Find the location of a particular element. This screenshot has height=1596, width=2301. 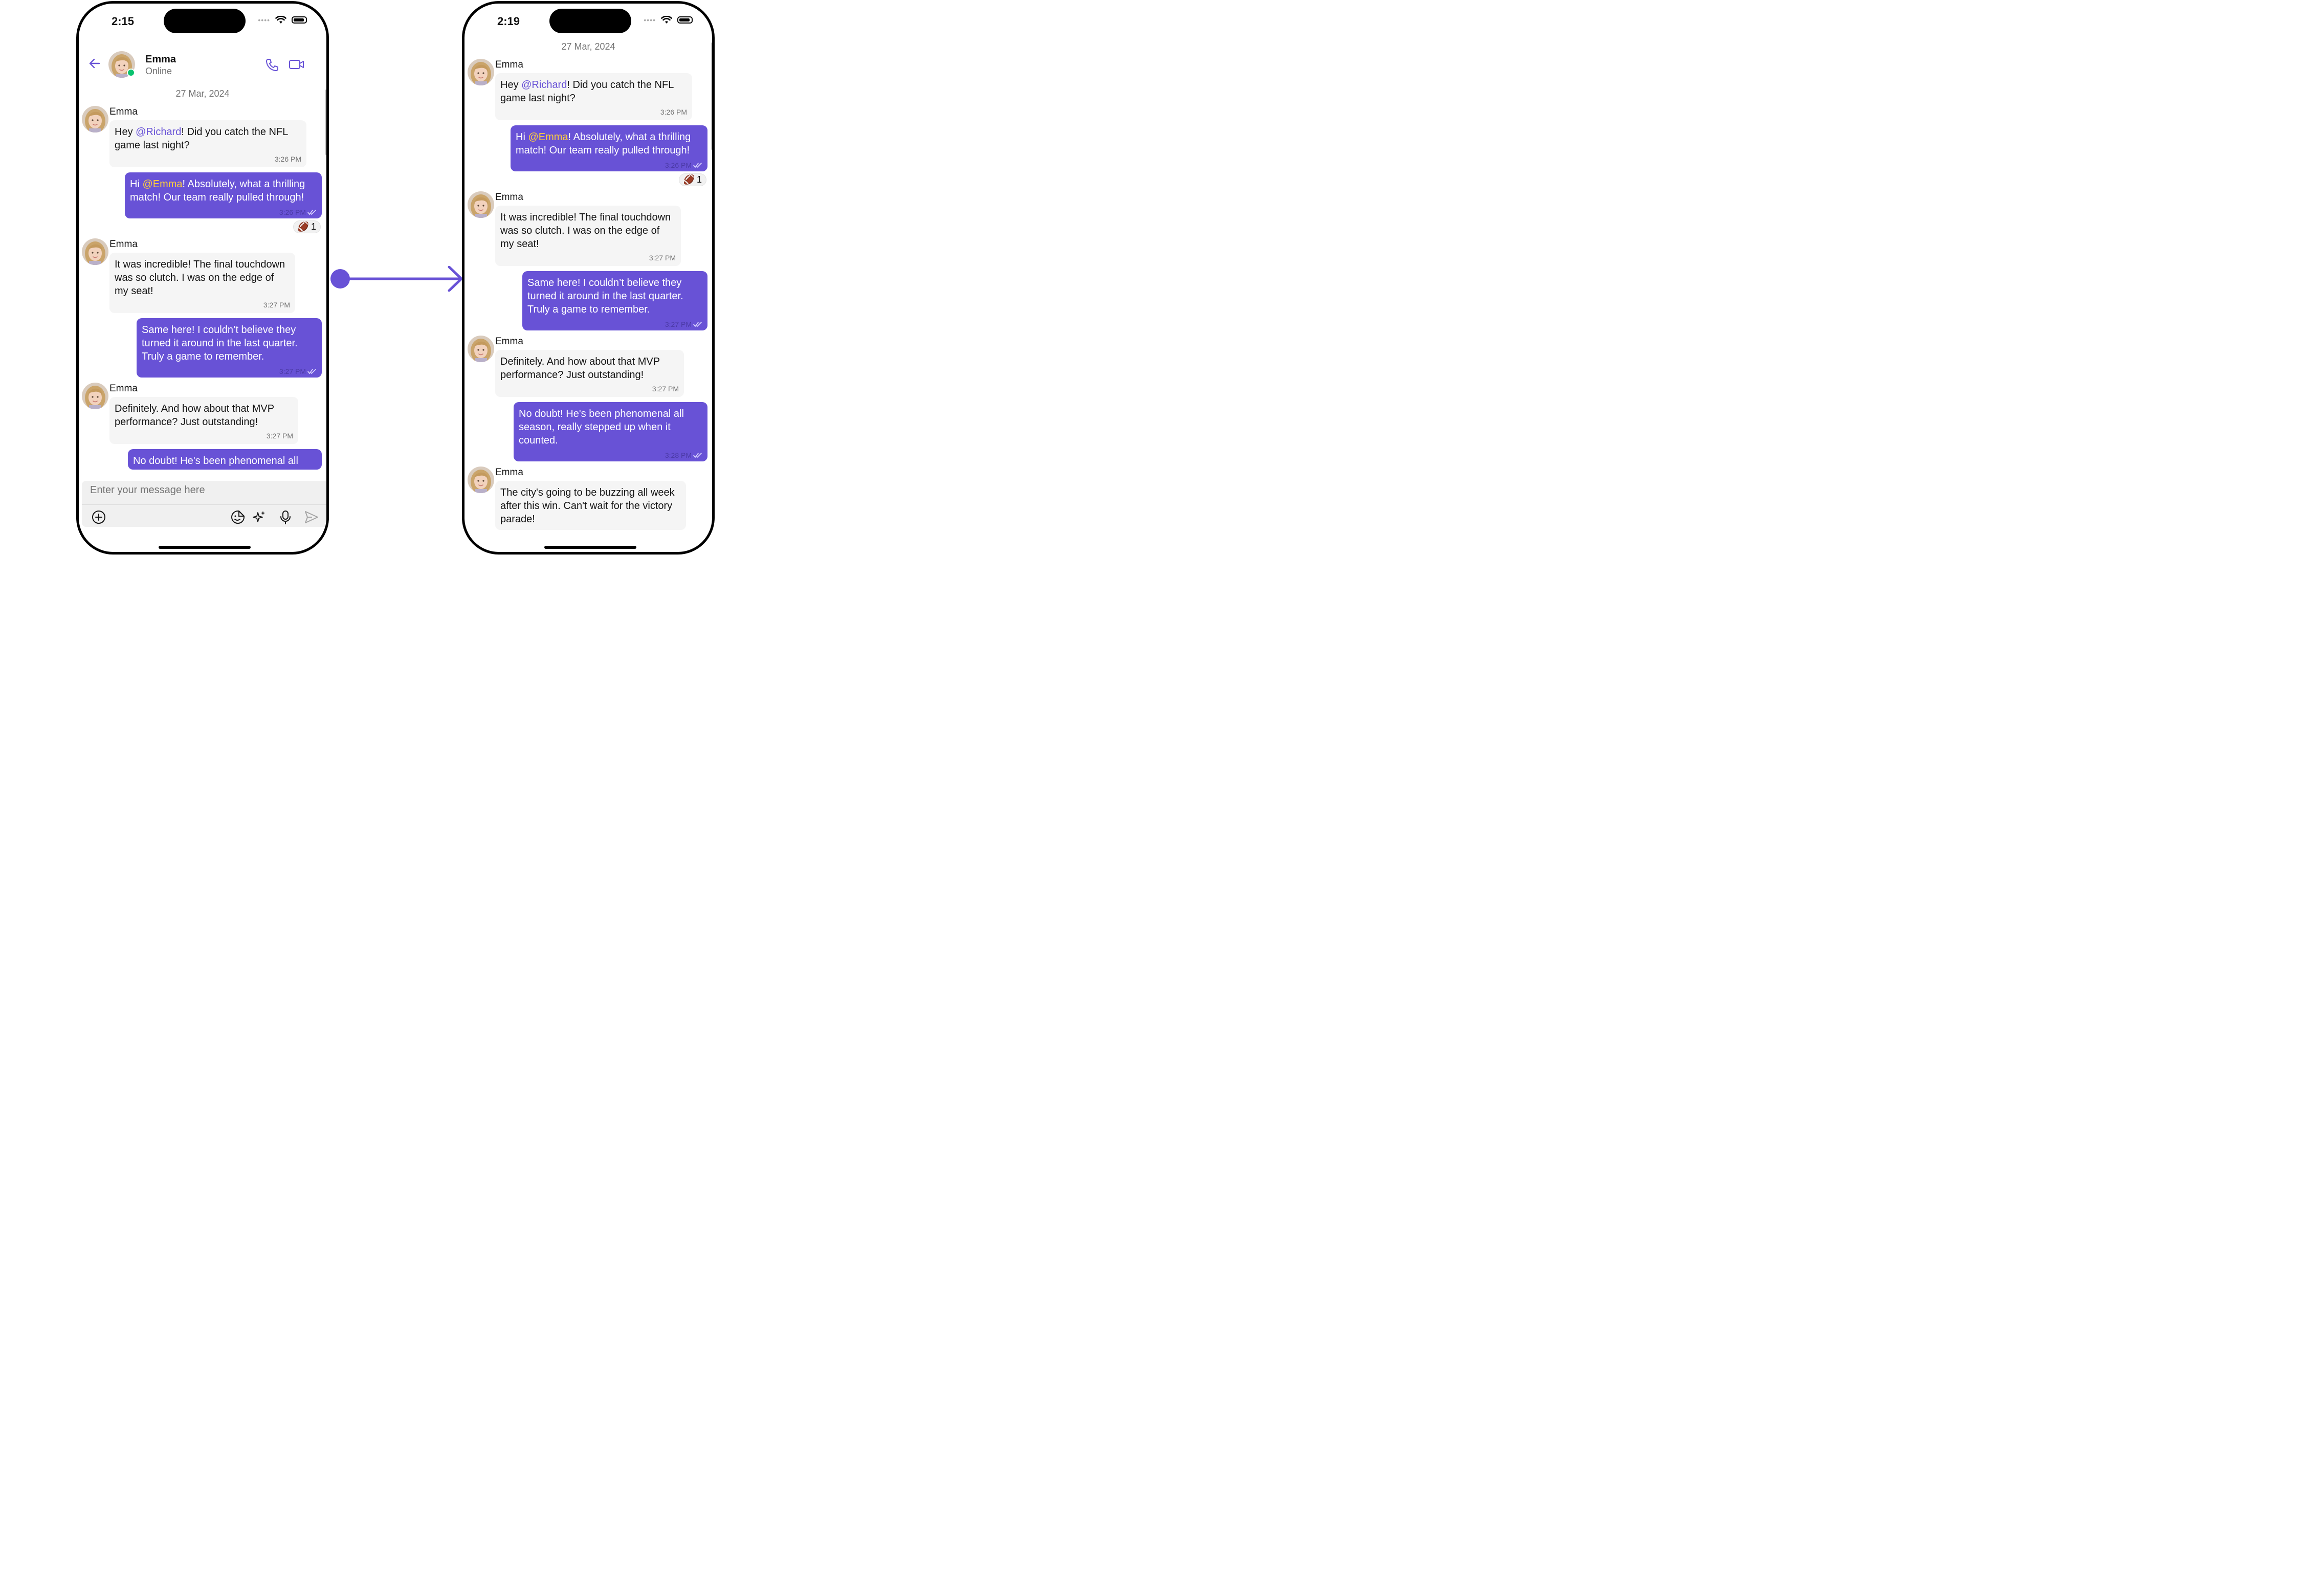

sticker-icon is located at coordinates (238, 517).